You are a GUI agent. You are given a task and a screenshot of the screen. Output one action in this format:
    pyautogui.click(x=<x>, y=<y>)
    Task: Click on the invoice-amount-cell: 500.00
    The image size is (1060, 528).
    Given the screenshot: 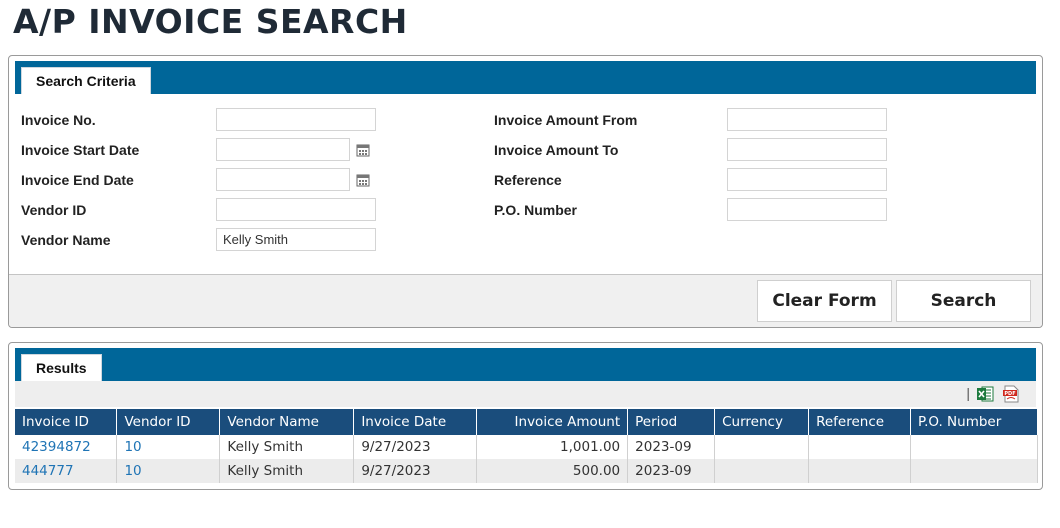 What is the action you would take?
    pyautogui.click(x=552, y=471)
    